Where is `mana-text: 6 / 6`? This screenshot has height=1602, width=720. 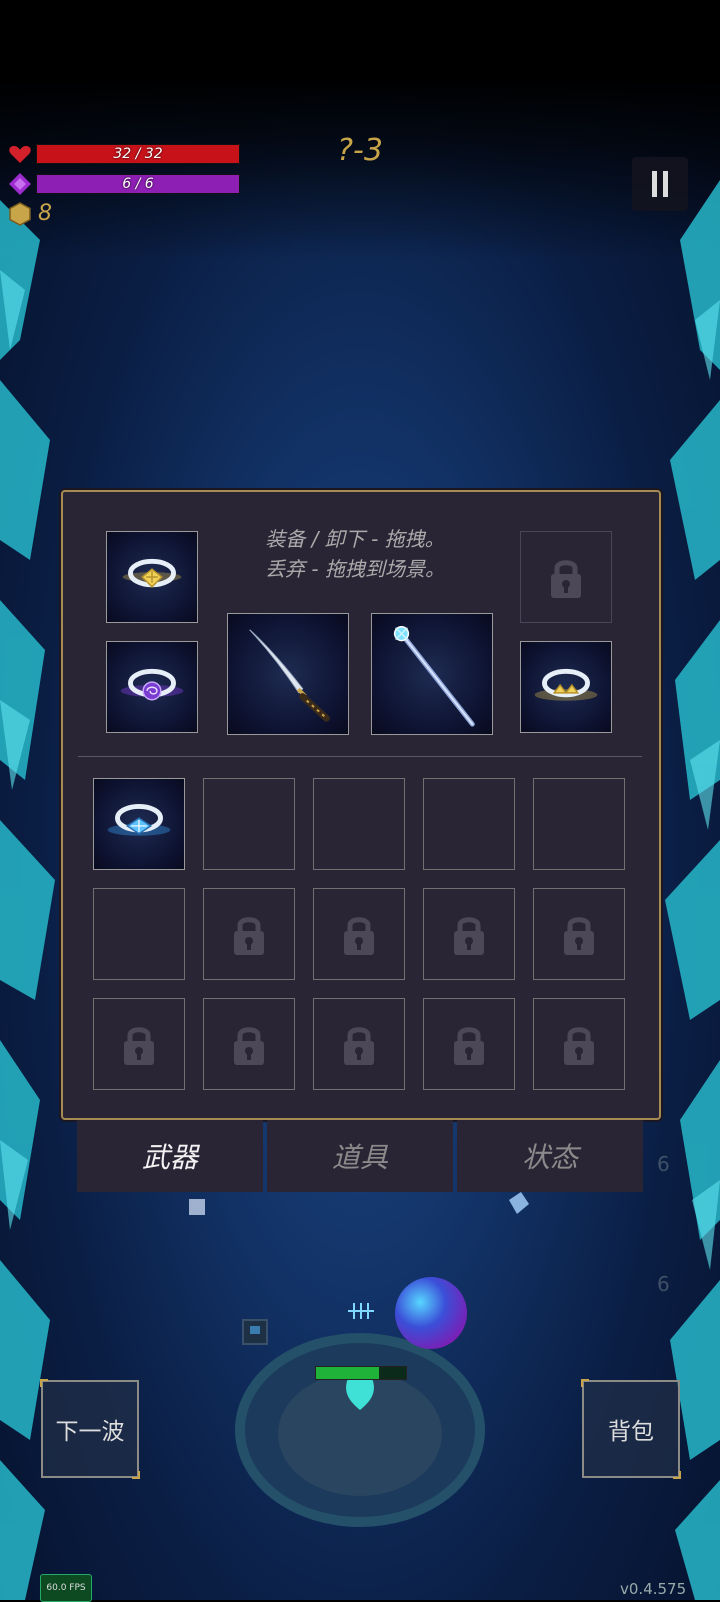
mana-text: 6 / 6 is located at coordinates (138, 184).